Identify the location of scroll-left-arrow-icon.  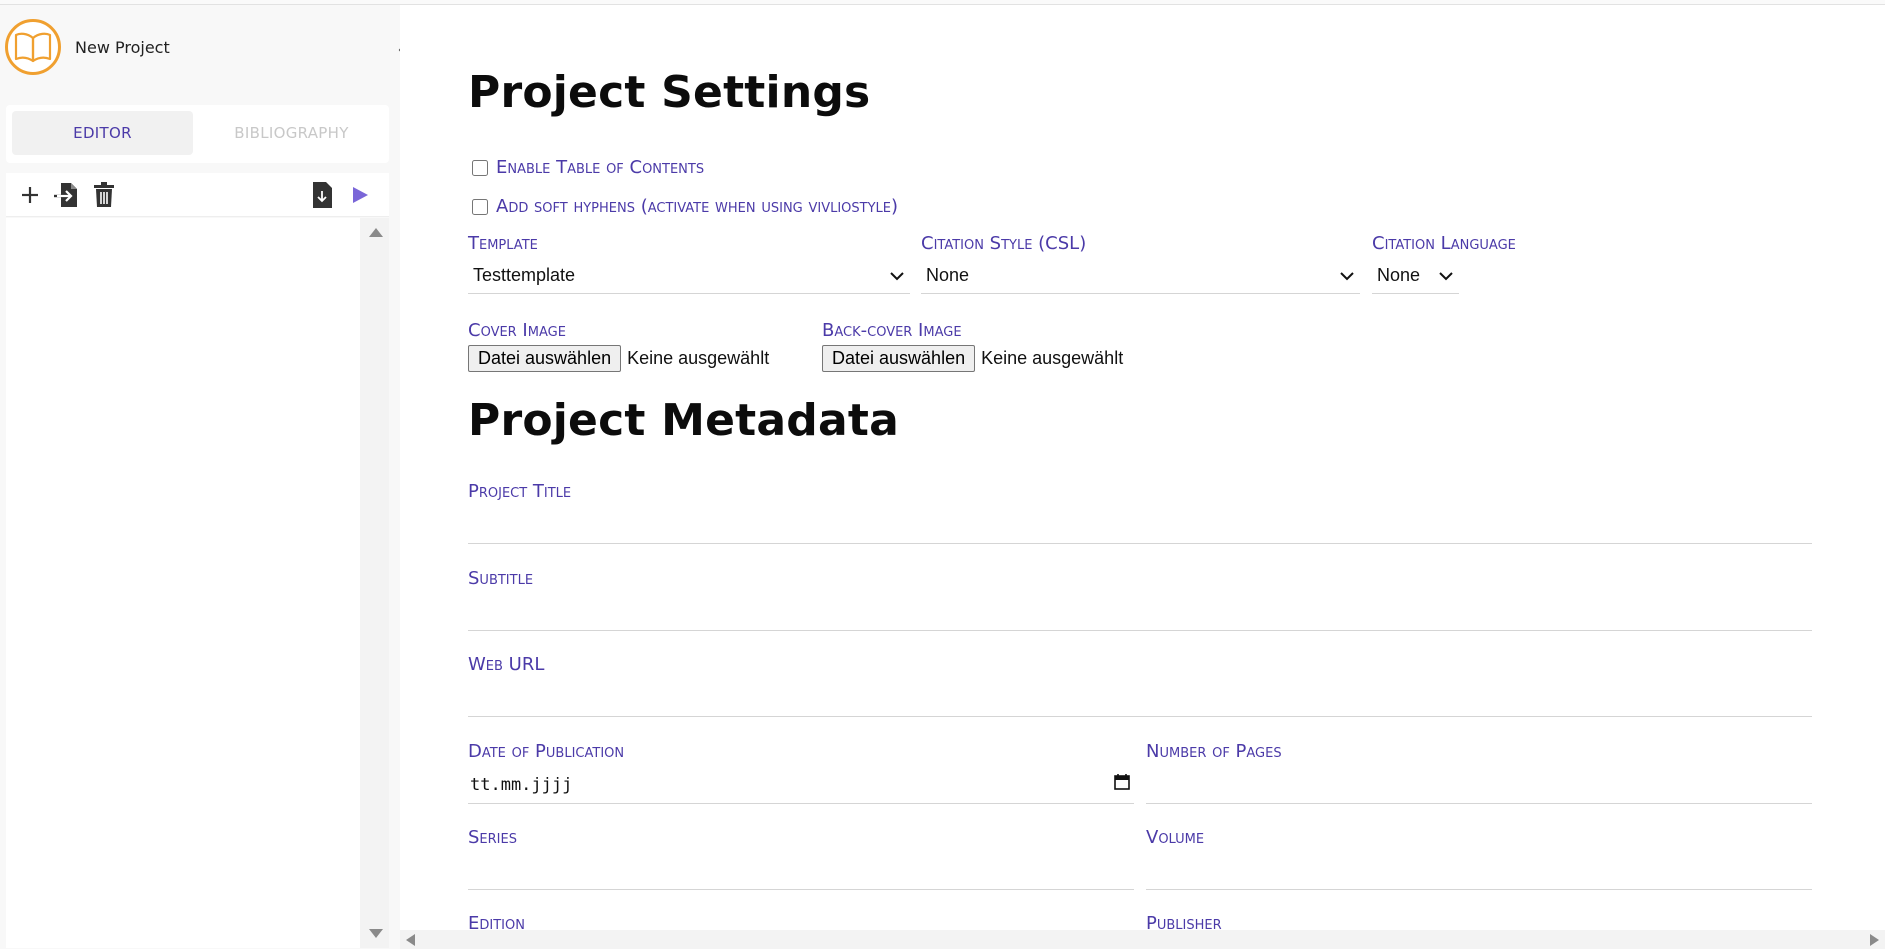
(410, 940).